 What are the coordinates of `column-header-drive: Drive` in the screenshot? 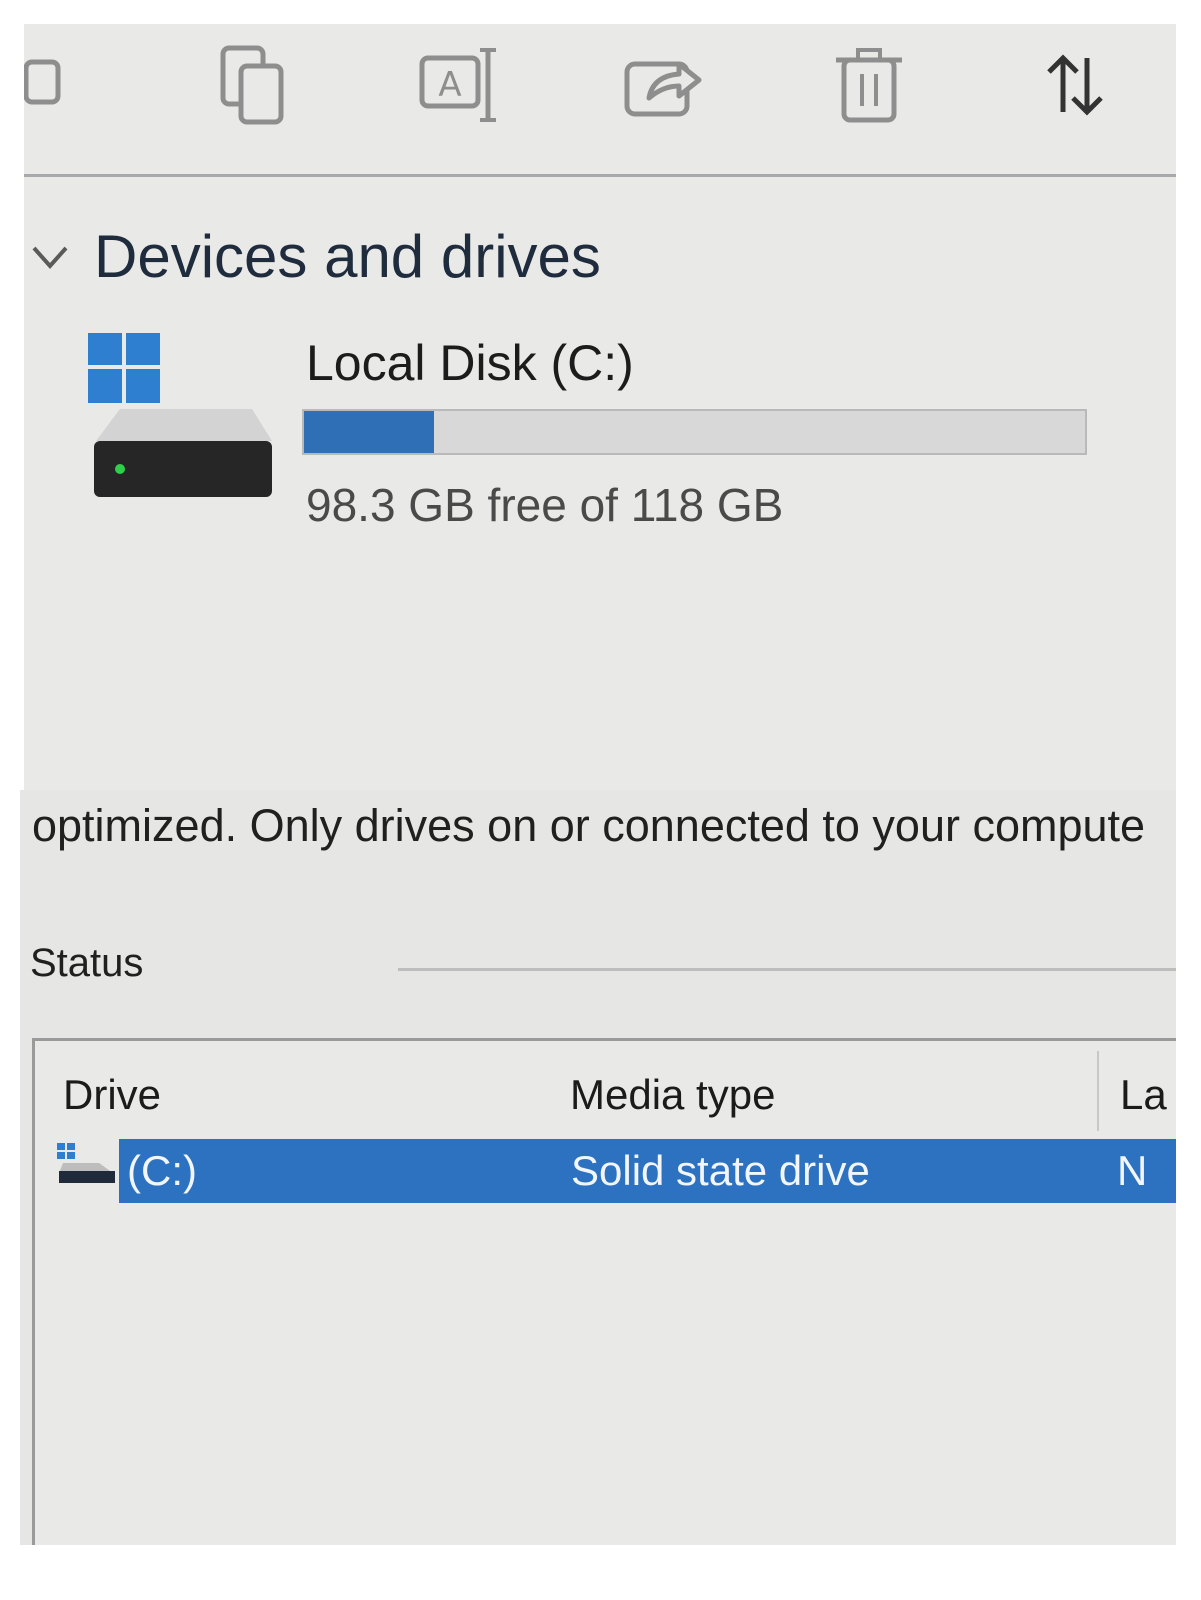 It's located at (112, 1095).